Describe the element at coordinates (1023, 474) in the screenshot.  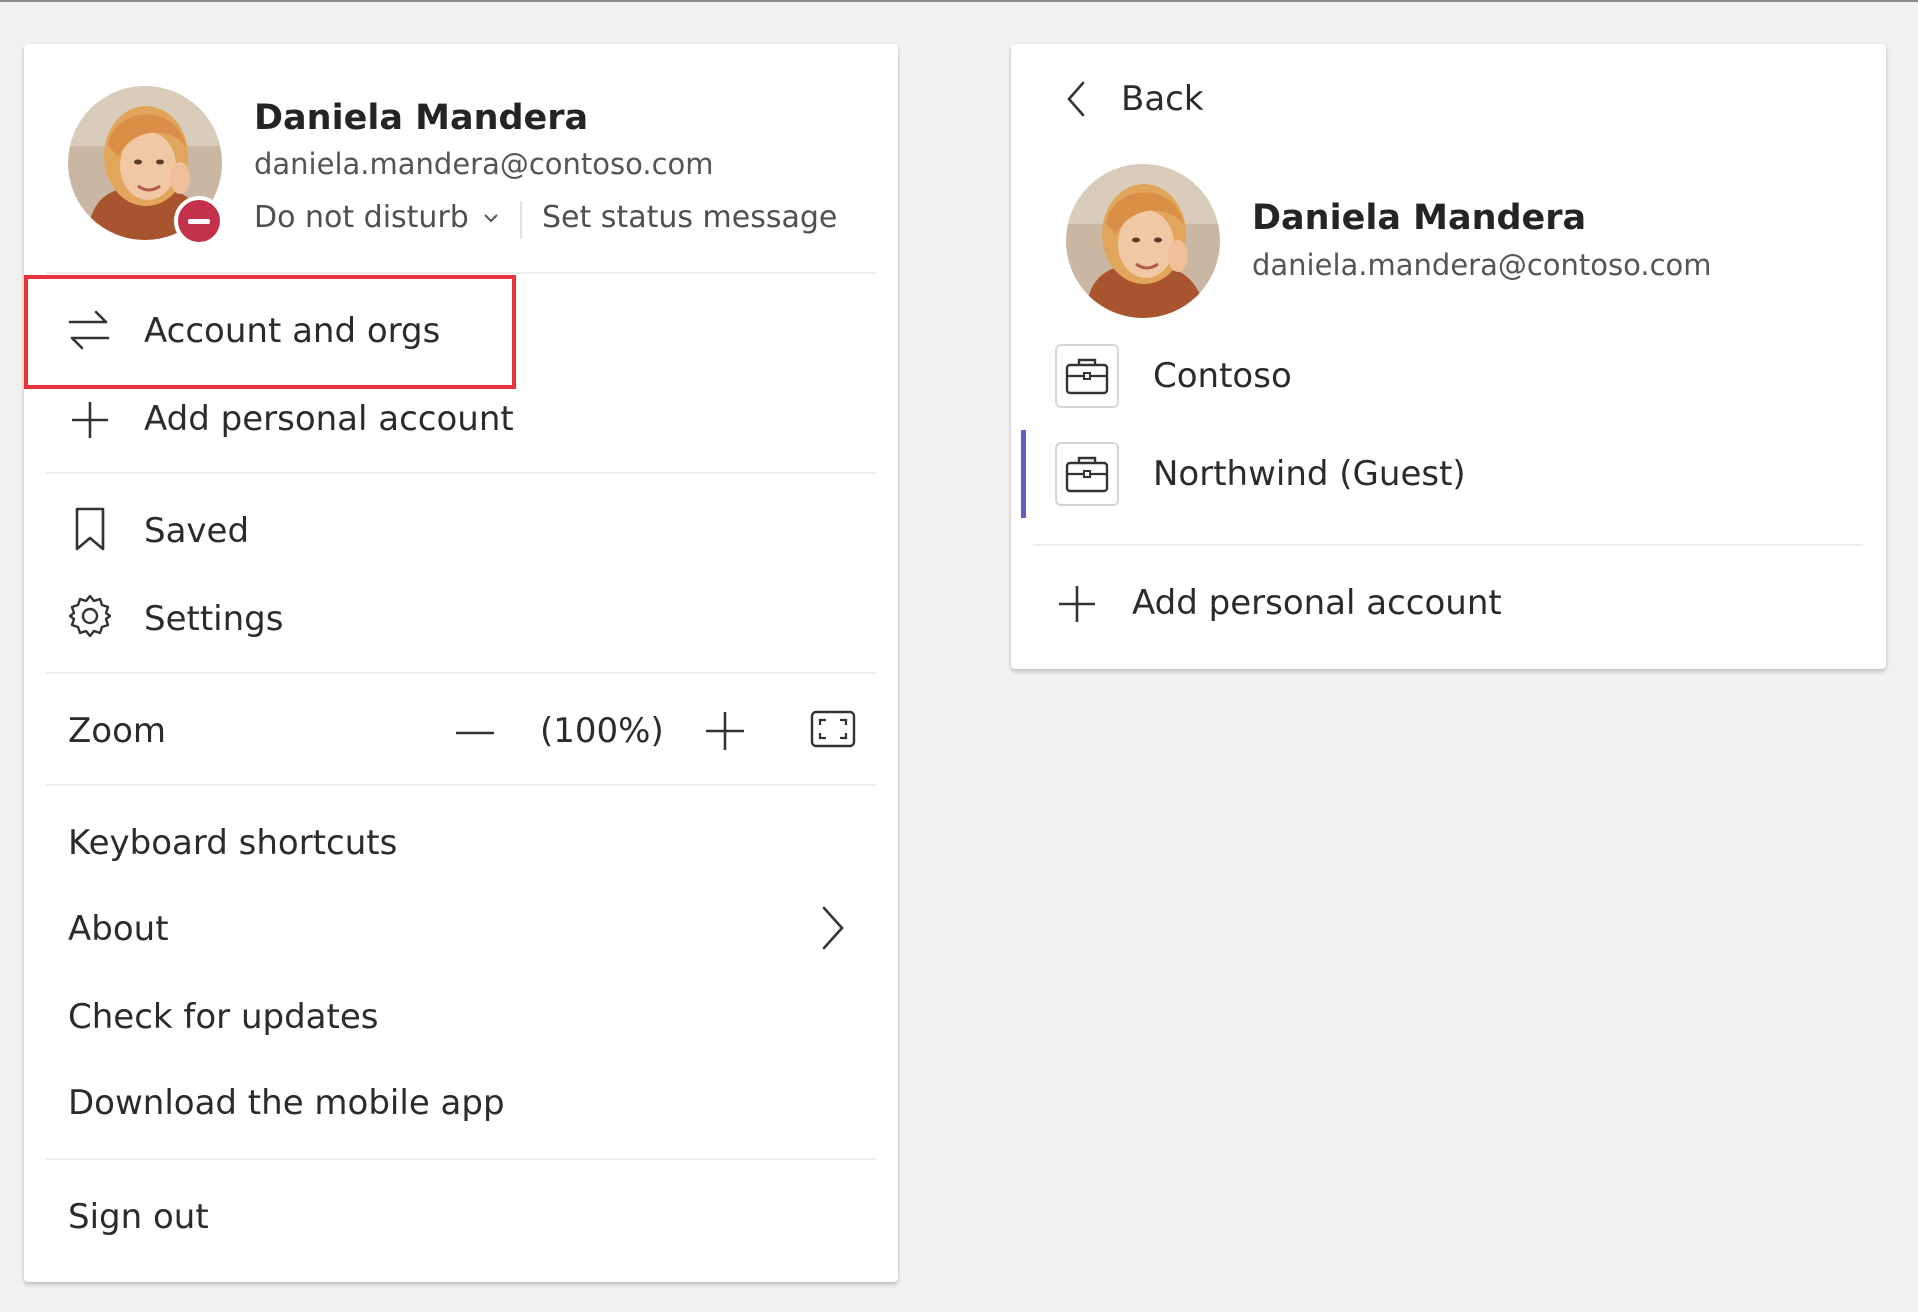
I see `active-org-indicator` at that location.